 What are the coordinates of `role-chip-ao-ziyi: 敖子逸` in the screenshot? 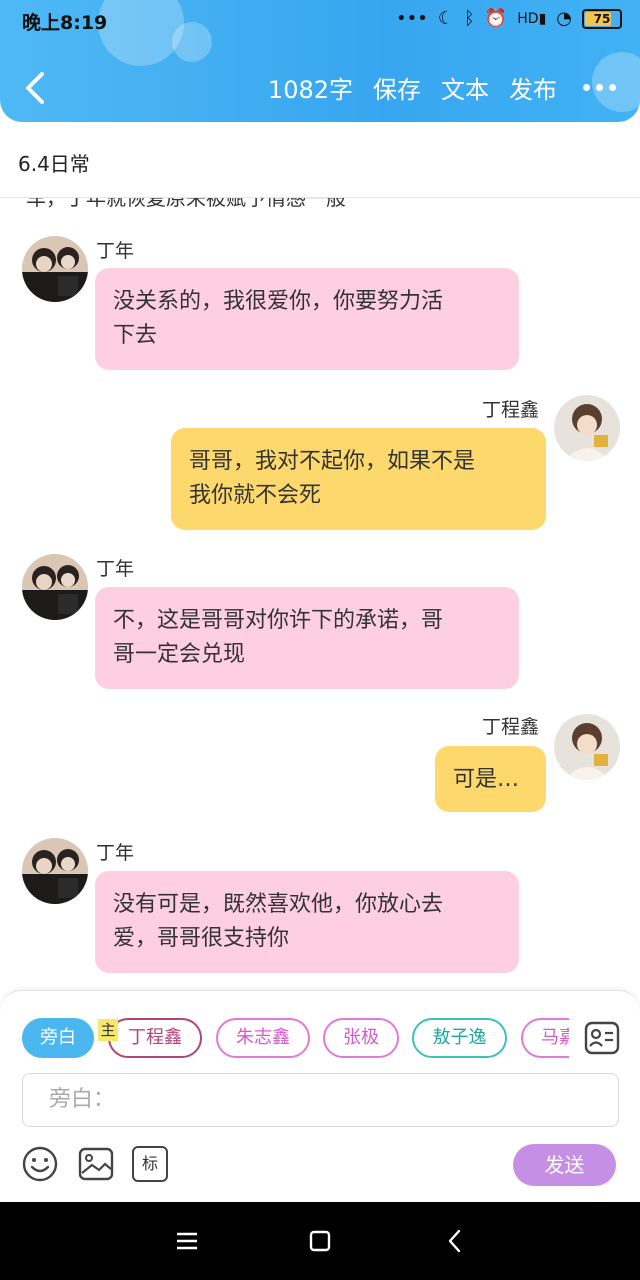 It's located at (459, 1038).